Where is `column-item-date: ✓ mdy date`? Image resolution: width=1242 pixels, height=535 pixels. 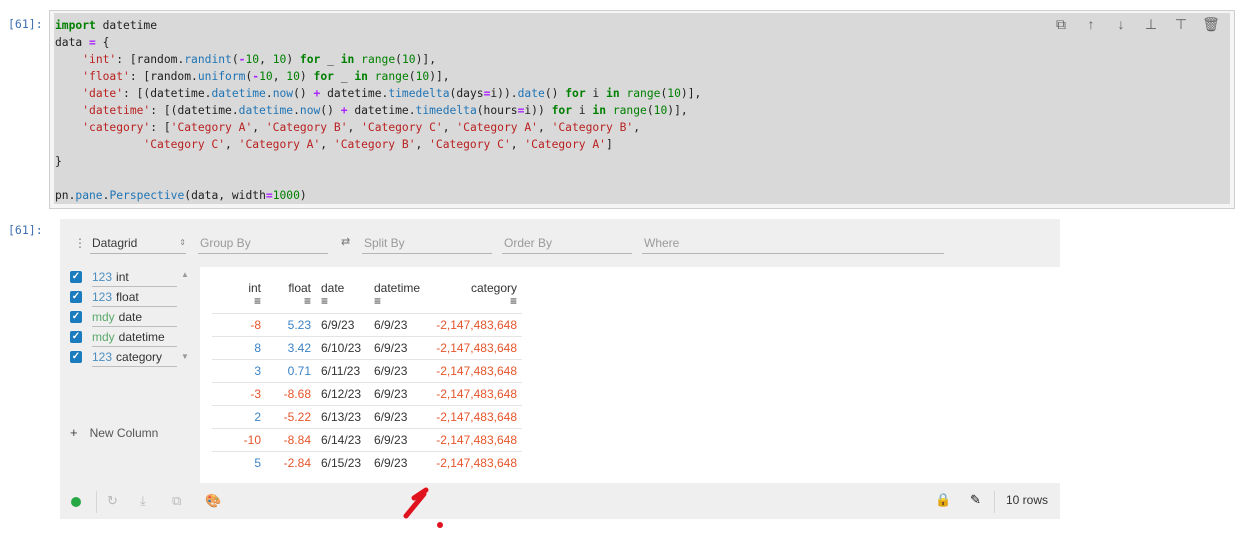 column-item-date: ✓ mdy date is located at coordinates (125, 317).